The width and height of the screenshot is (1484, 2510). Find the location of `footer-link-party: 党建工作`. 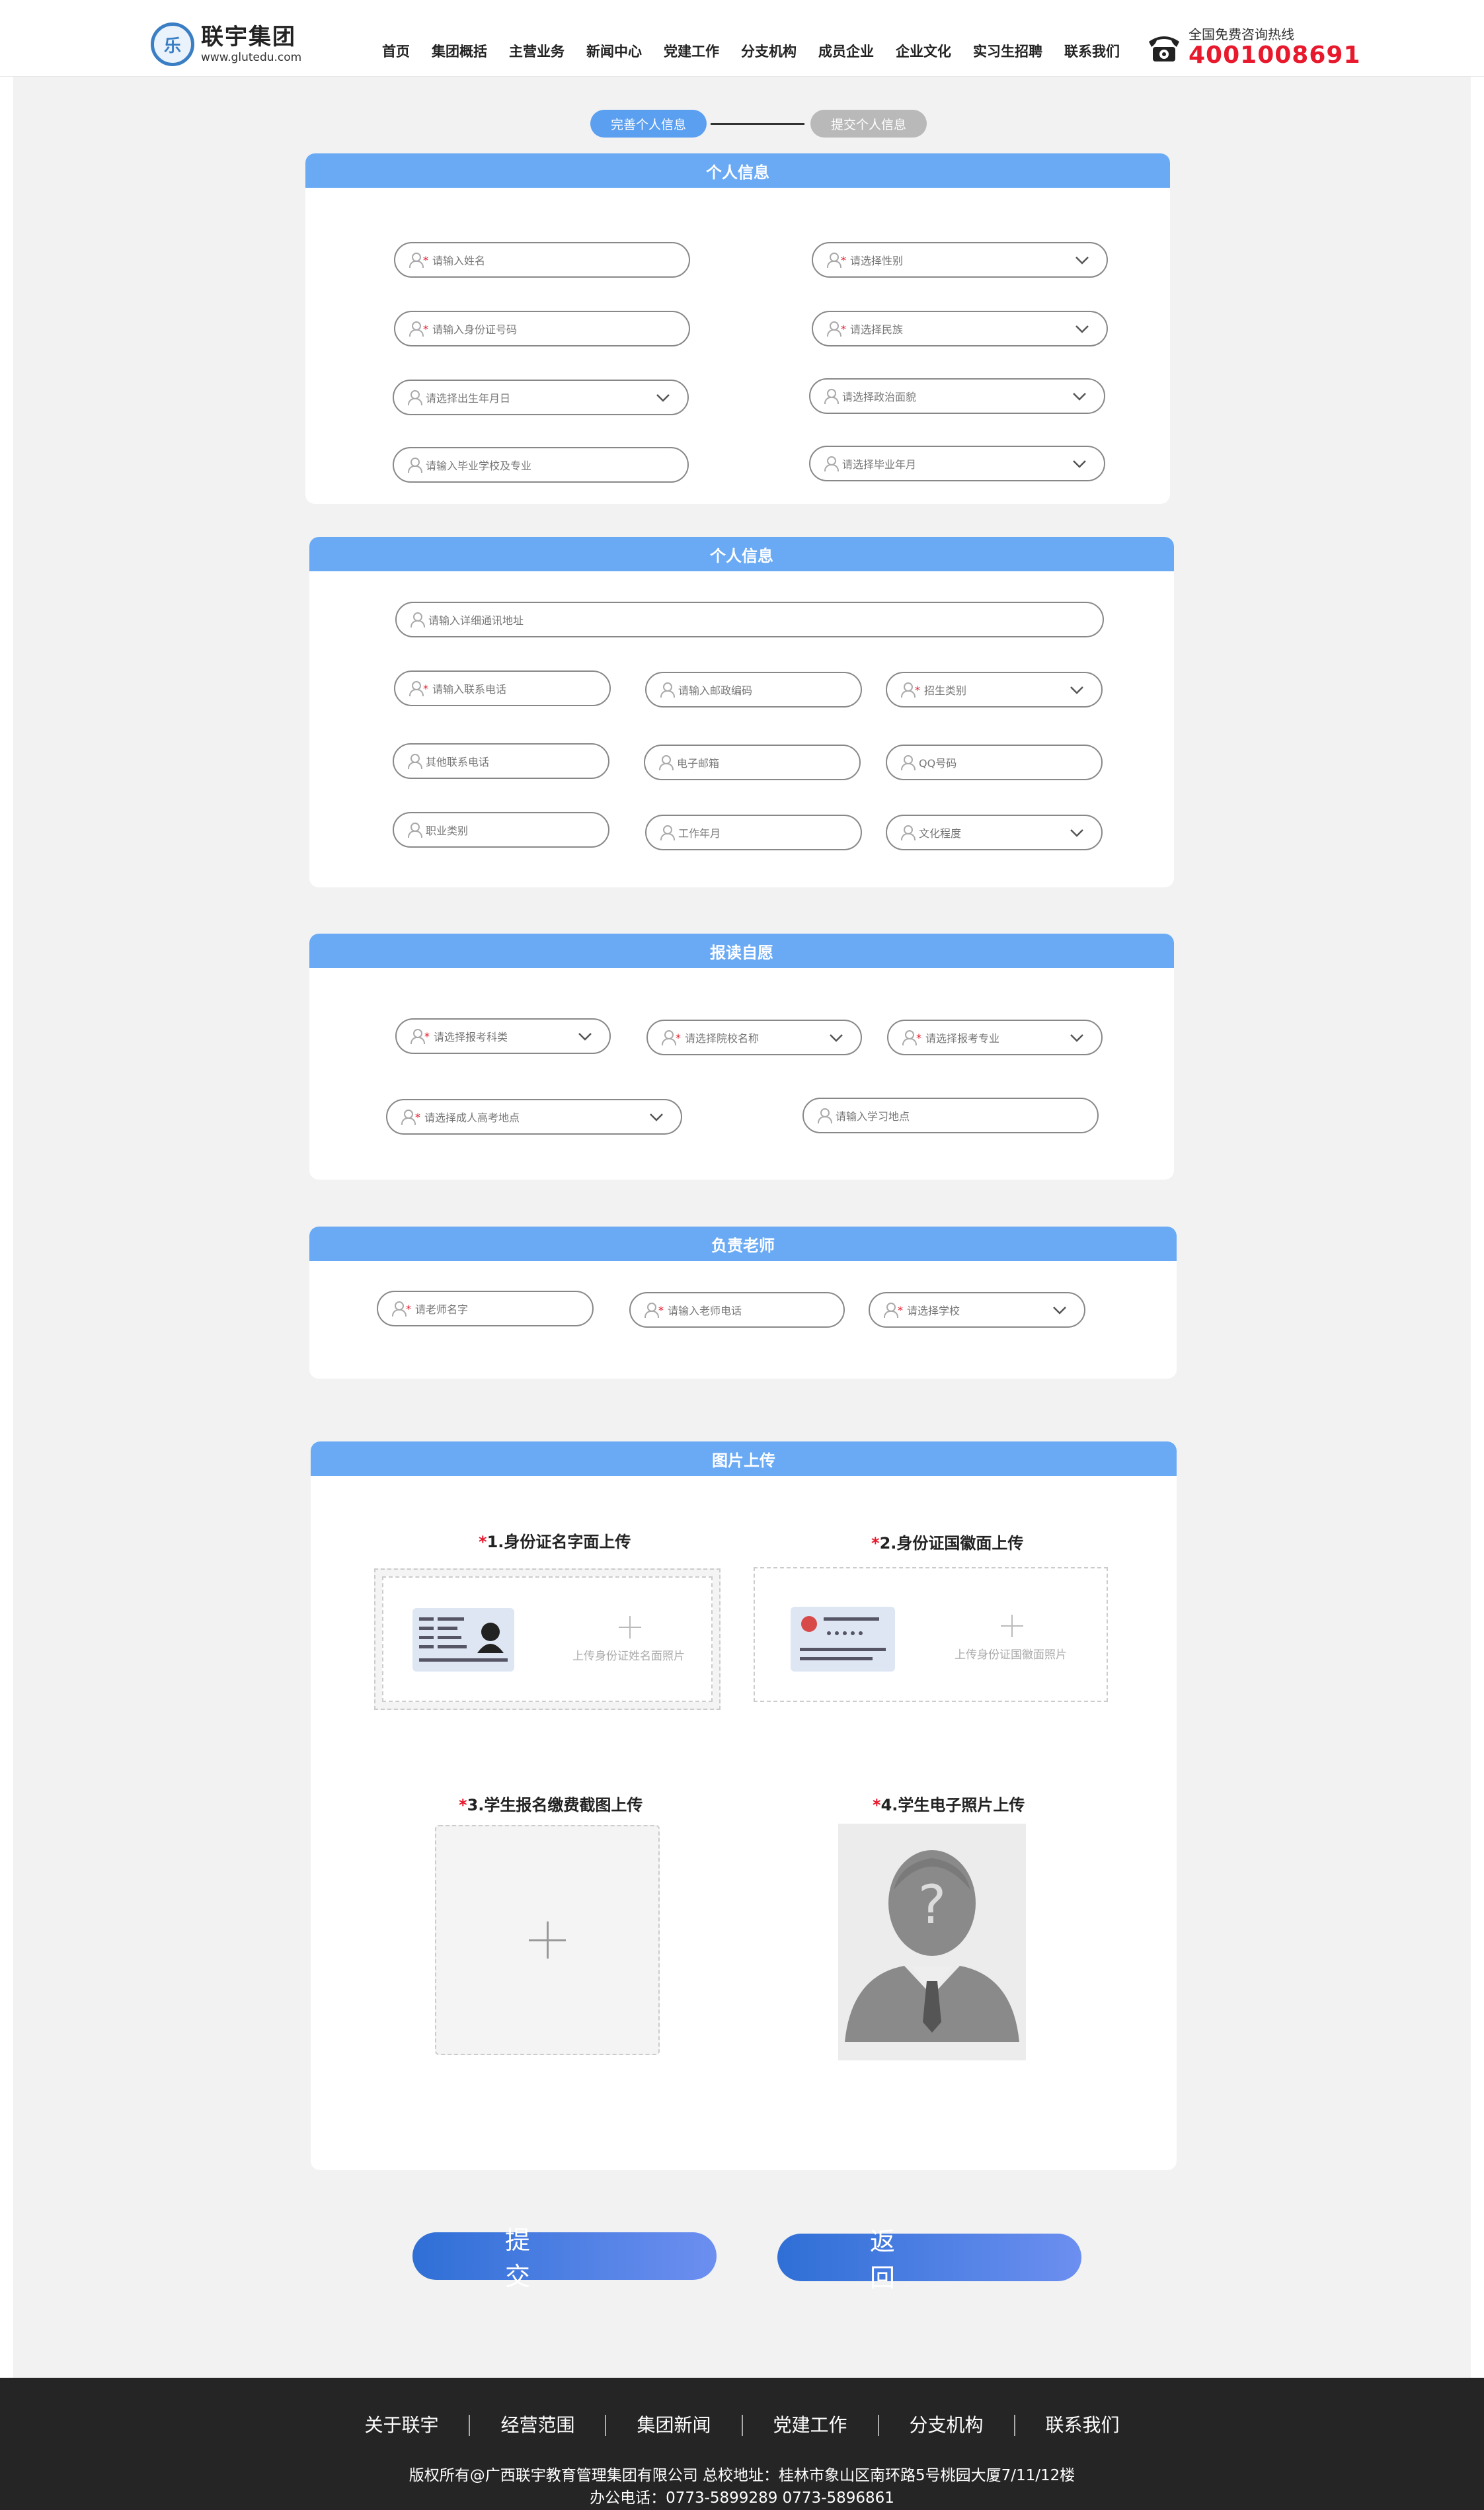

footer-link-party: 党建工作 is located at coordinates (811, 2425).